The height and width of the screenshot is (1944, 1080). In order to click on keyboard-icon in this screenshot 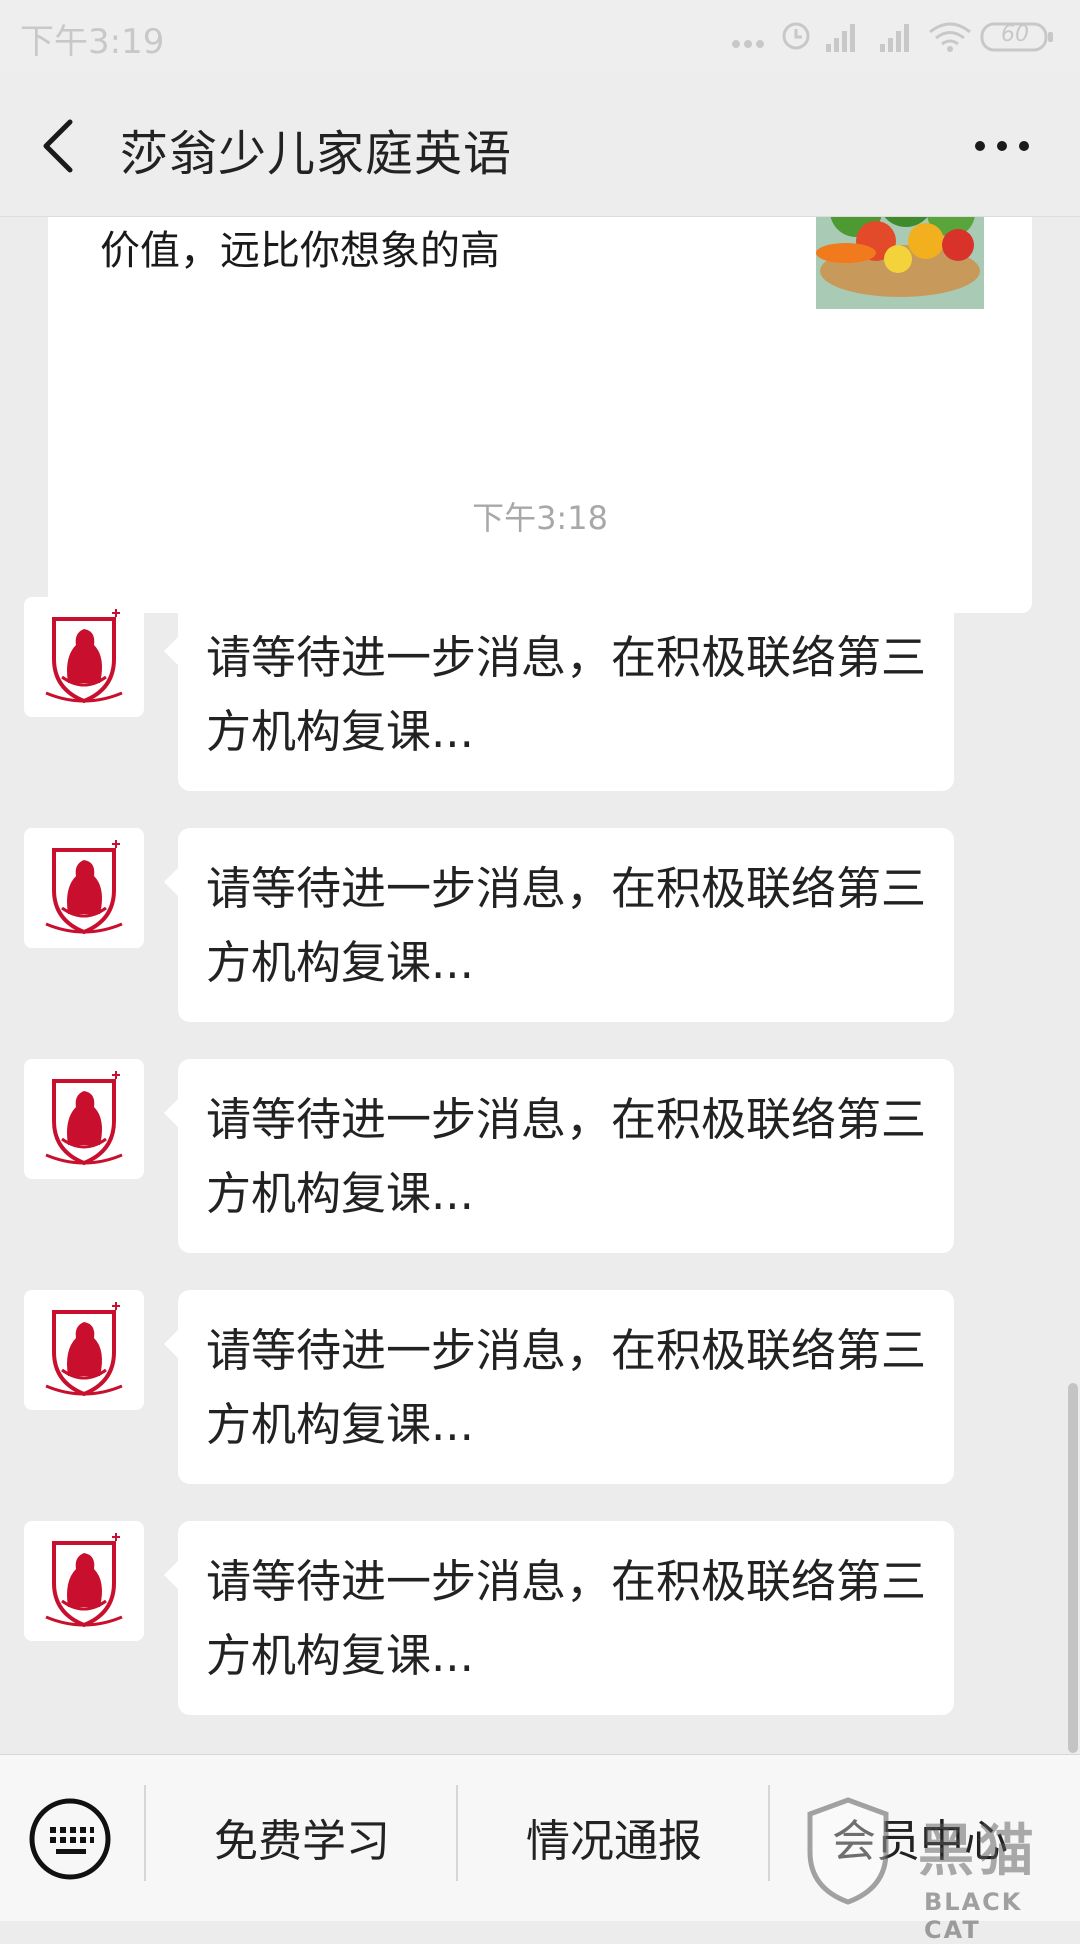, I will do `click(70, 1839)`.